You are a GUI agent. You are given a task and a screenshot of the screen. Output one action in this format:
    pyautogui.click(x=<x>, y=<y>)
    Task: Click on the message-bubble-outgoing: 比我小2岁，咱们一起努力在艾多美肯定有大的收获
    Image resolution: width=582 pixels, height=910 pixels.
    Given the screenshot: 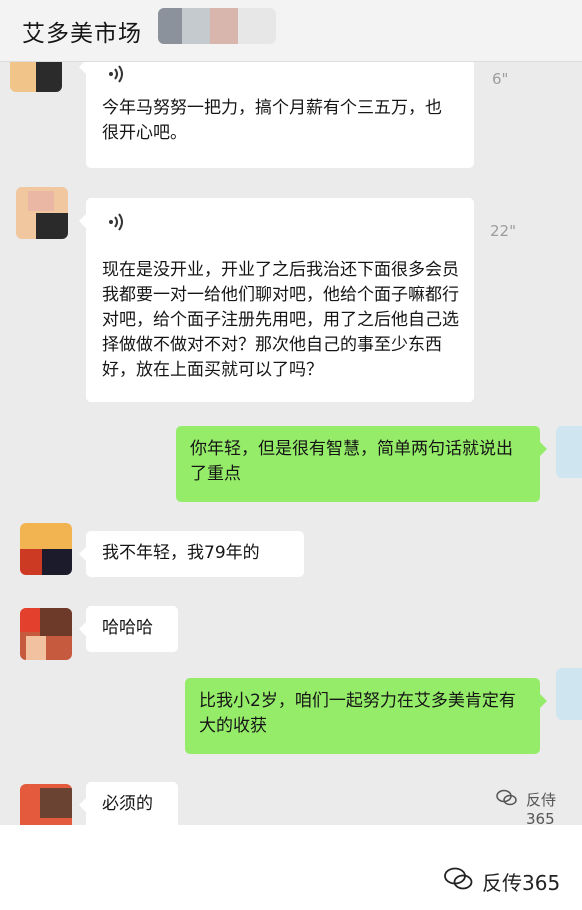 What is the action you would take?
    pyautogui.click(x=366, y=716)
    